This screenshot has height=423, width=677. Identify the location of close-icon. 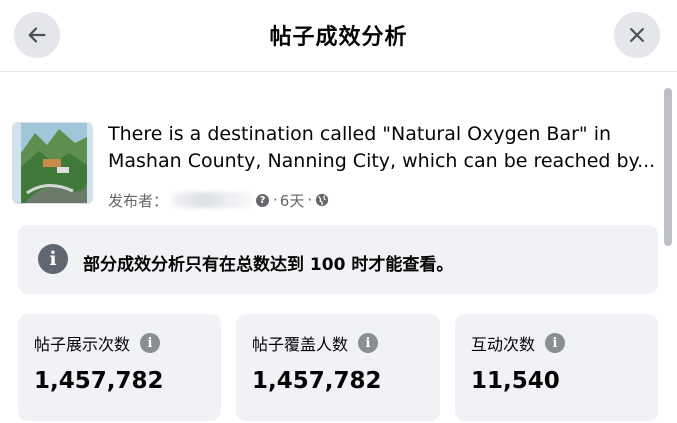
(637, 35).